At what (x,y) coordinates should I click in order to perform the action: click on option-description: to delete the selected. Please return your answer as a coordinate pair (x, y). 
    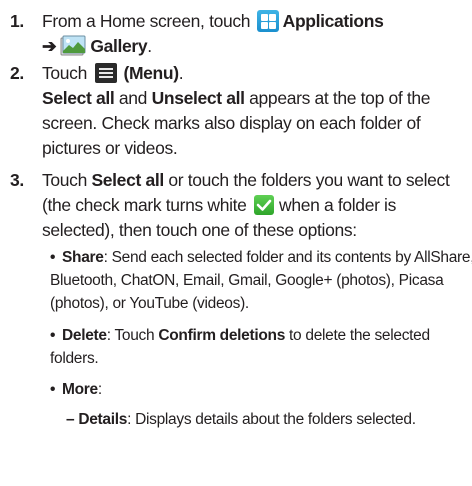
    Looking at the image, I should click on (359, 335).